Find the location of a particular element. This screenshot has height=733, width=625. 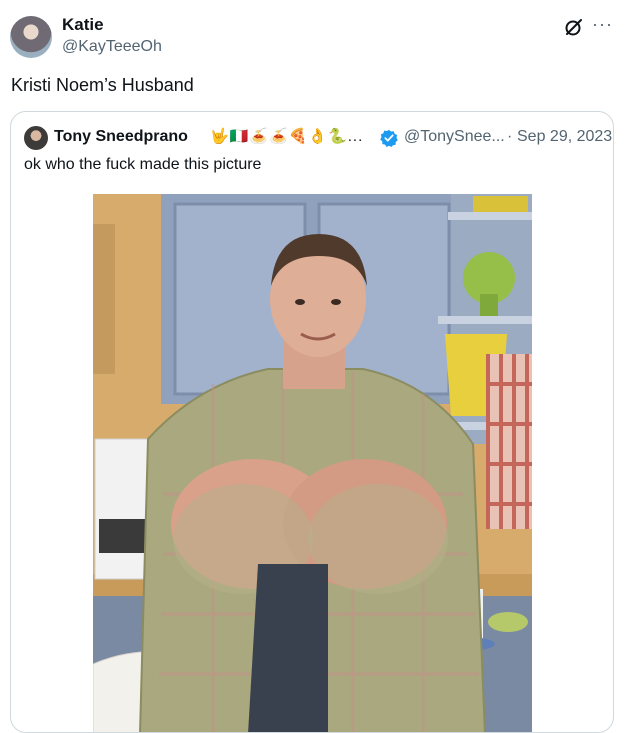

author-name: Katie is located at coordinates (83, 25).